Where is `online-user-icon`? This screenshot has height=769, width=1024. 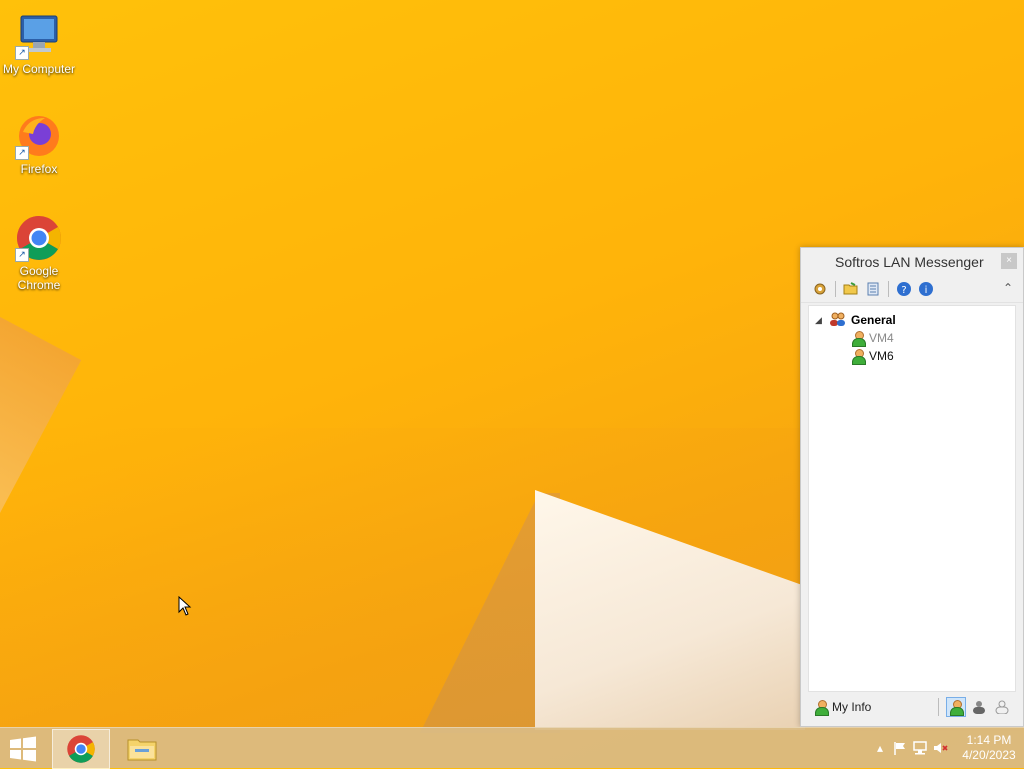
online-user-icon is located at coordinates (956, 708).